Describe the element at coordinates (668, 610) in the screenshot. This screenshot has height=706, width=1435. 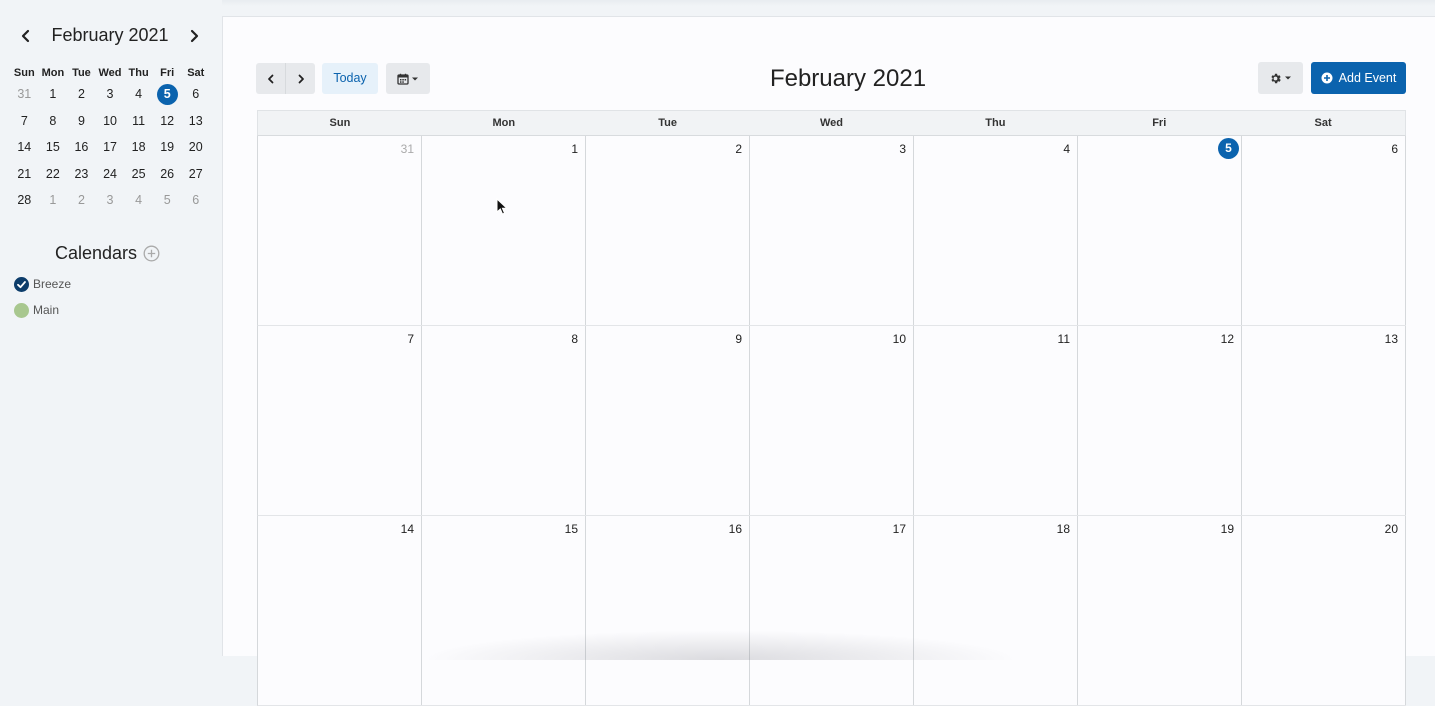
I see `day-cell: 16` at that location.